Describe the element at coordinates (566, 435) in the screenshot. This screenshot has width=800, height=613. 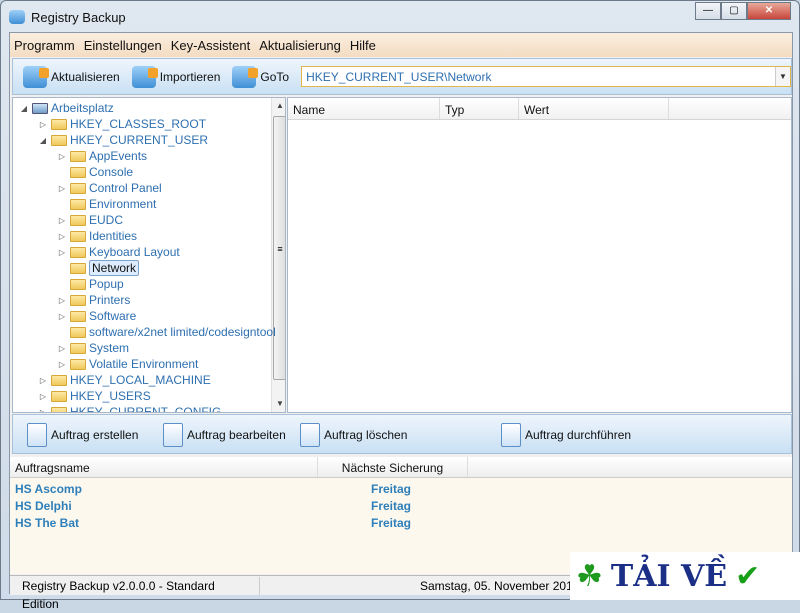
I see `run-job-button: Auftrag durchführen` at that location.